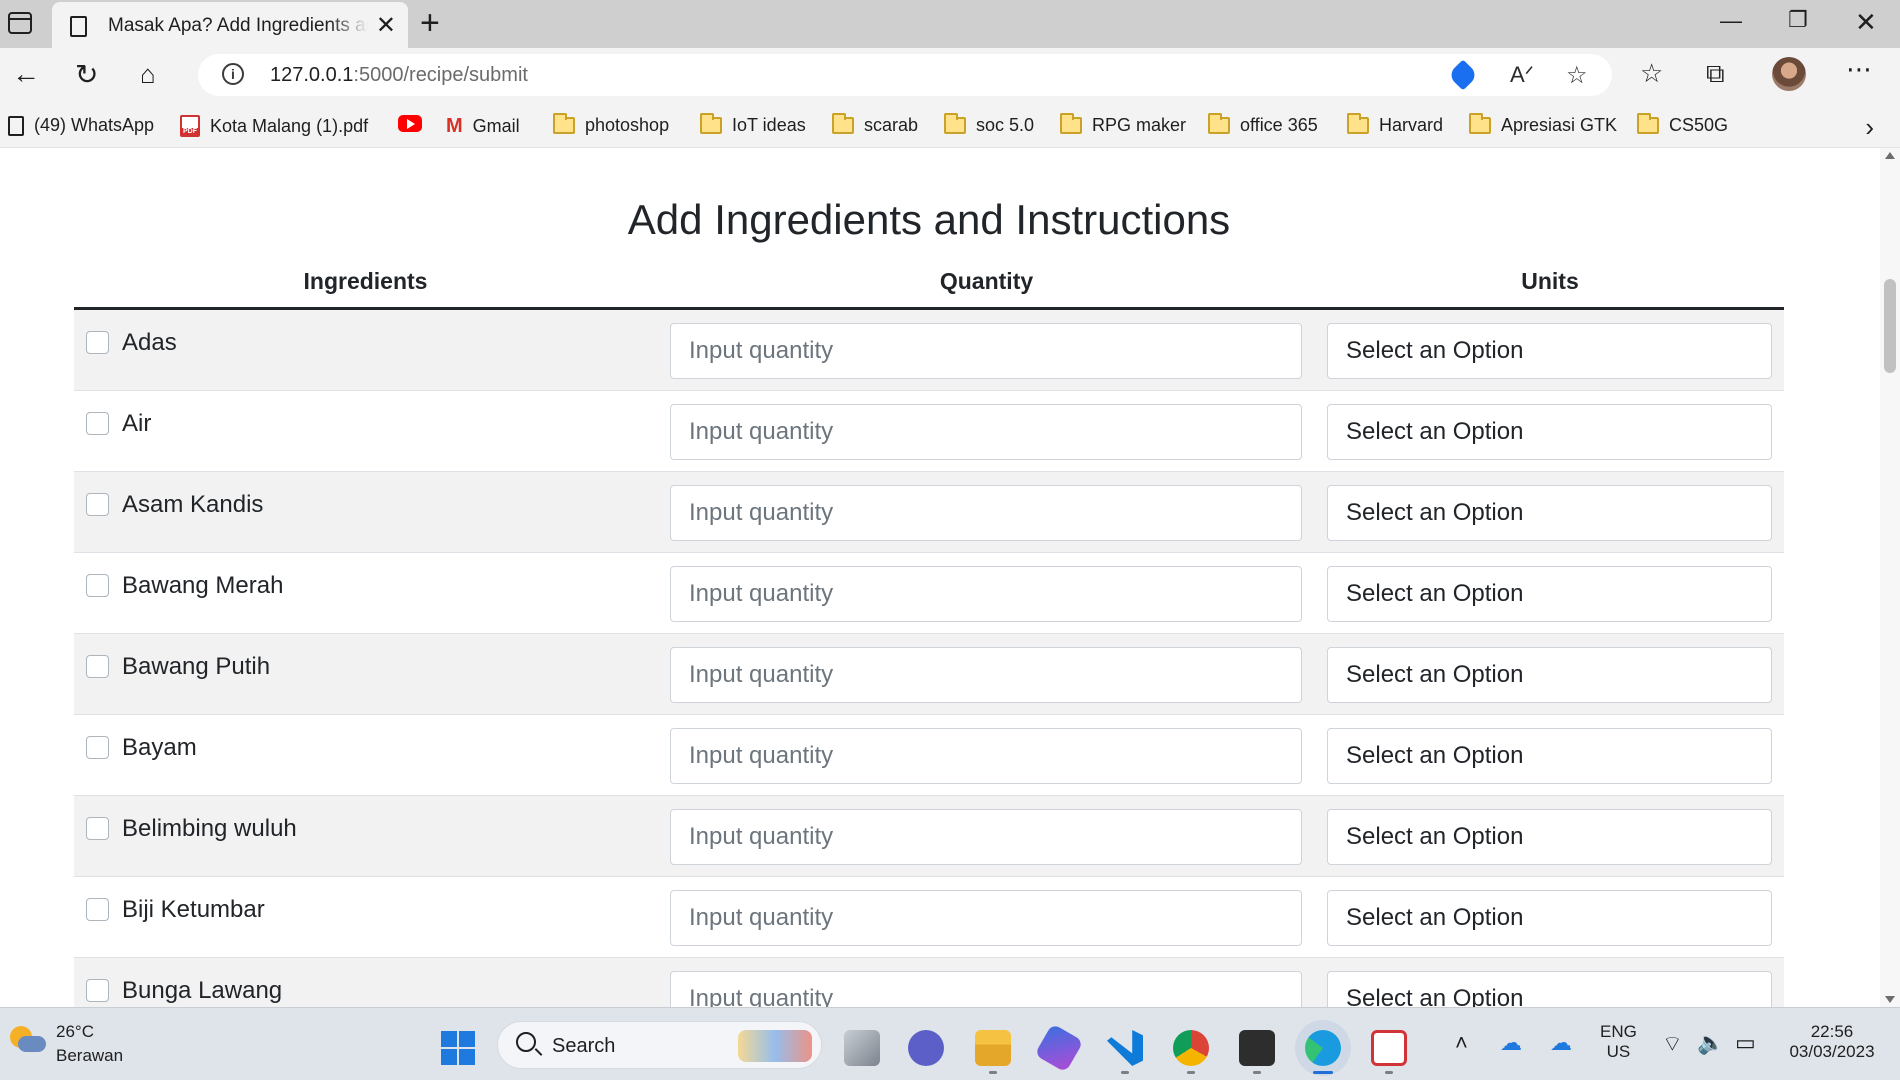 This screenshot has height=1080, width=1900. Describe the element at coordinates (611, 124) in the screenshot. I see `bookmark-photoshop: photoshop` at that location.